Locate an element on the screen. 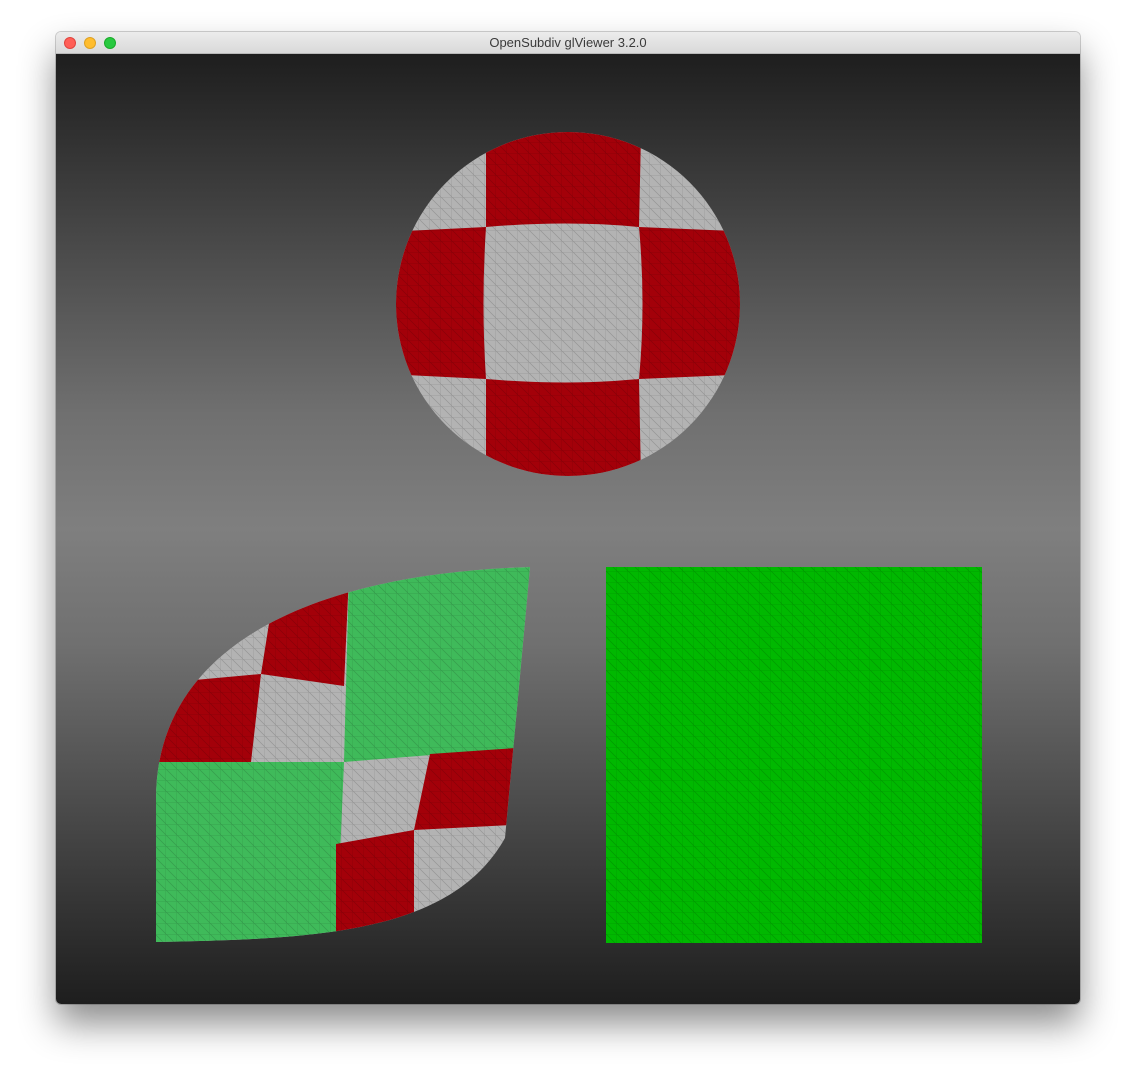 This screenshot has width=1136, height=1085. title-bar: OpenSubdiv glViewer 3.2.0 is located at coordinates (568, 43).